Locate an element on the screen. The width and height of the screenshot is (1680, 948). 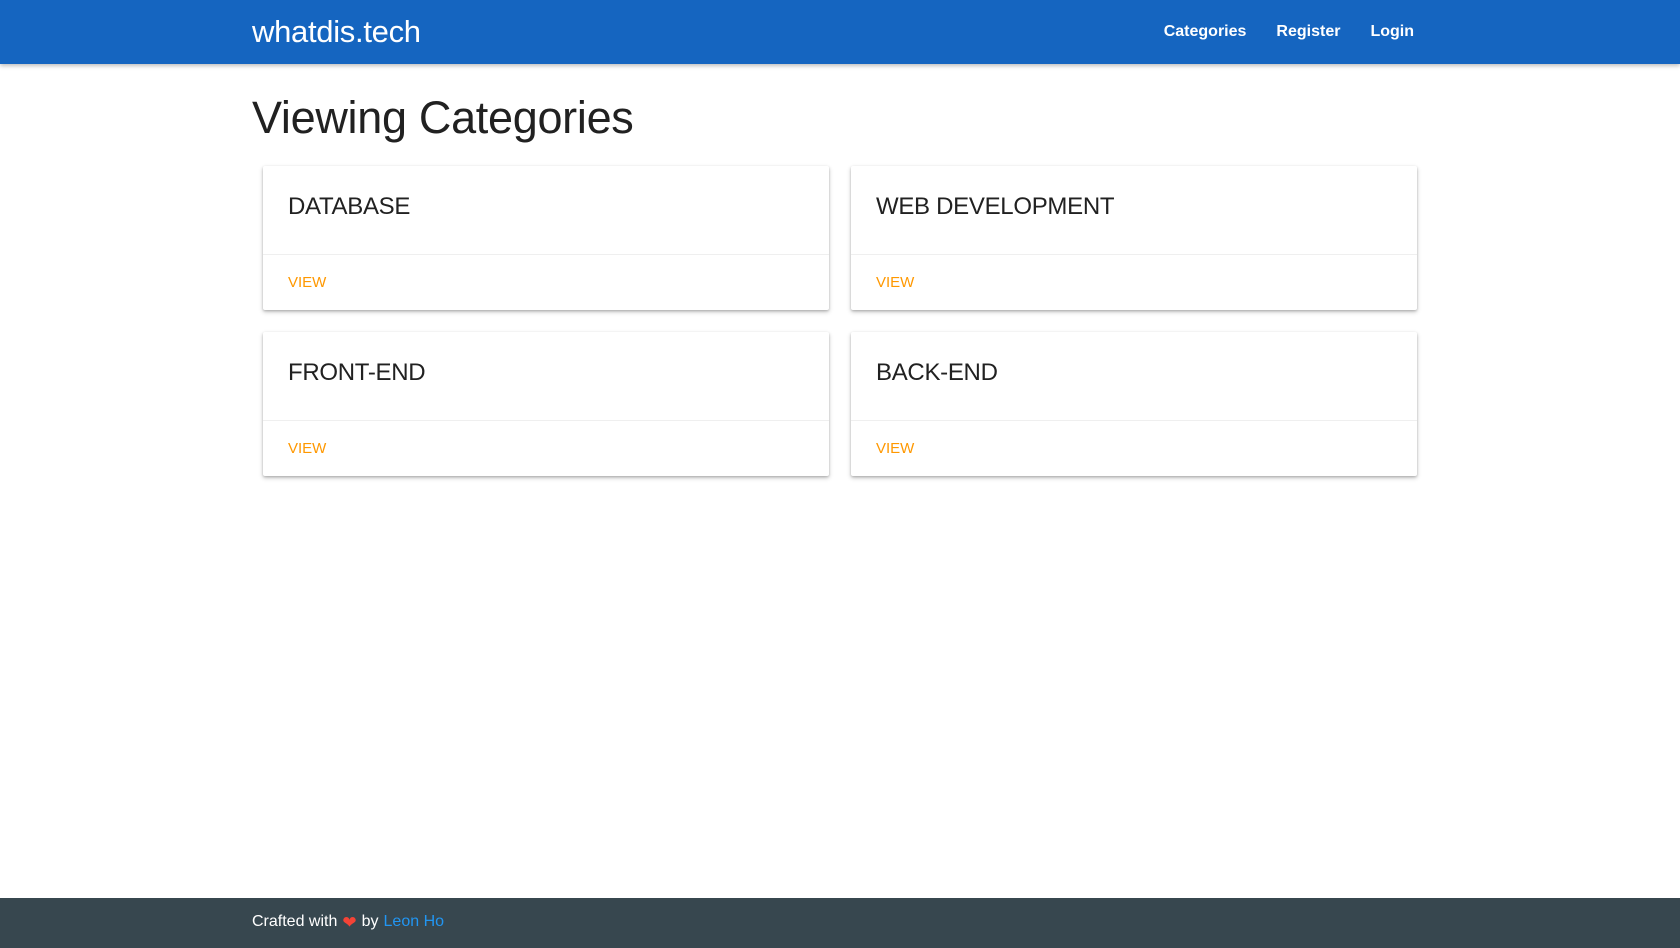
footer-credit: Crafted with ❤ by Leon Ho is located at coordinates (348, 922).